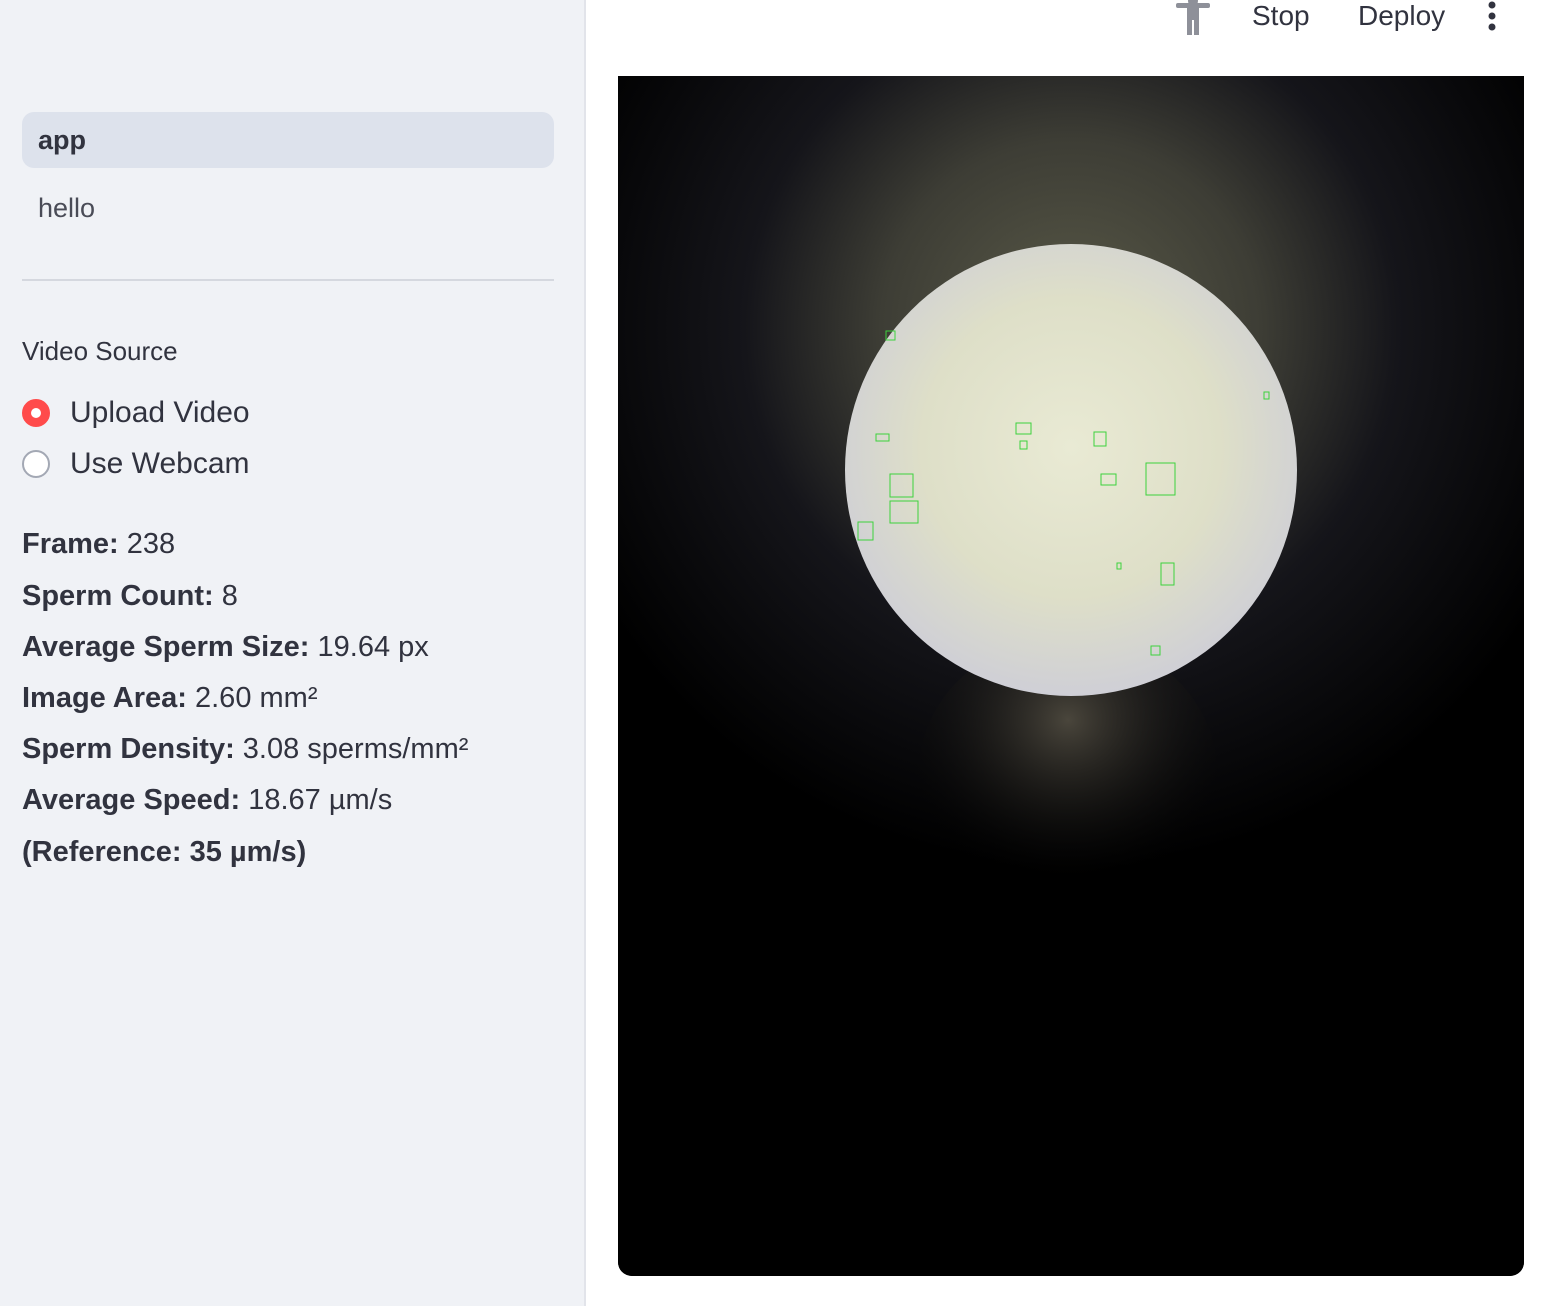 This screenshot has width=1546, height=1306. I want to click on stat-sperm-density: Sperm Density: 3.08 sperms/mm², so click(245, 749).